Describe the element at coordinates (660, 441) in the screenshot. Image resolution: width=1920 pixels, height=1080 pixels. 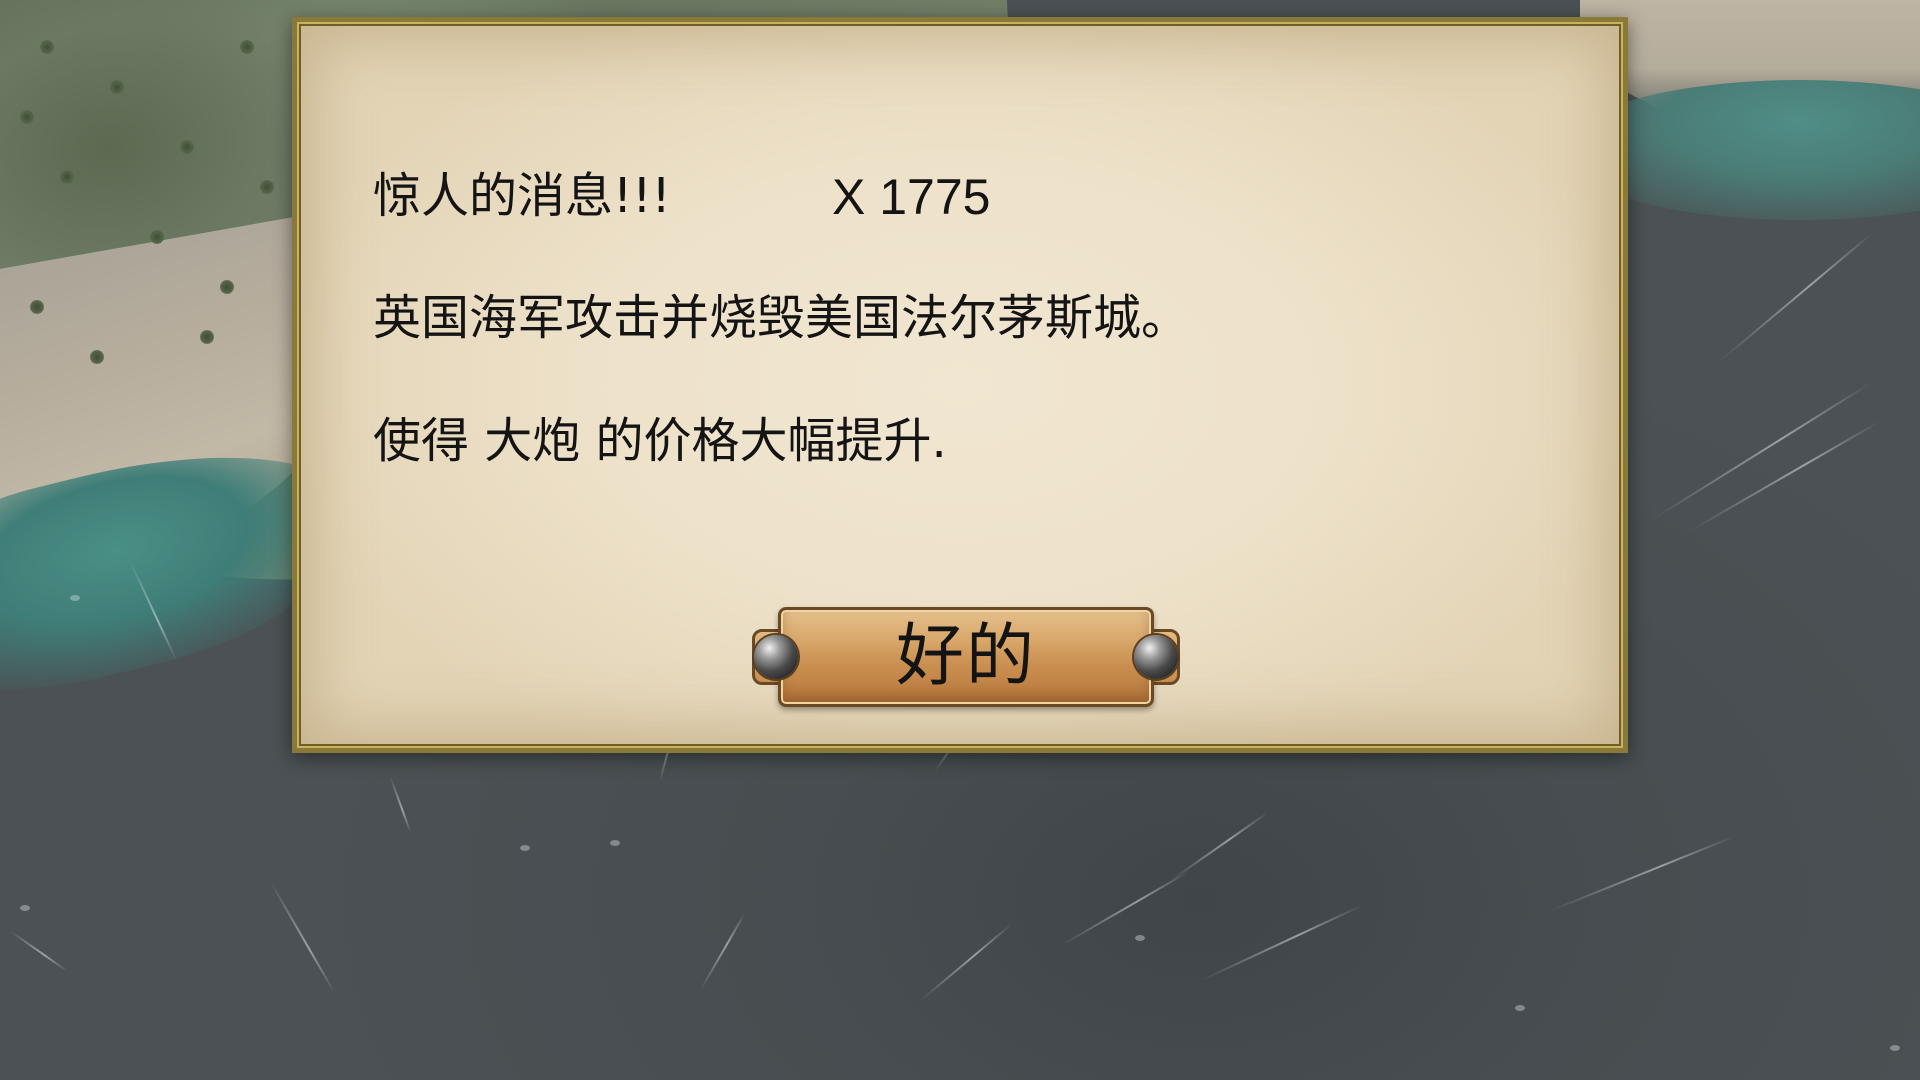
I see `news-effect-text: 使得 大炮 的价格大幅提升.` at that location.